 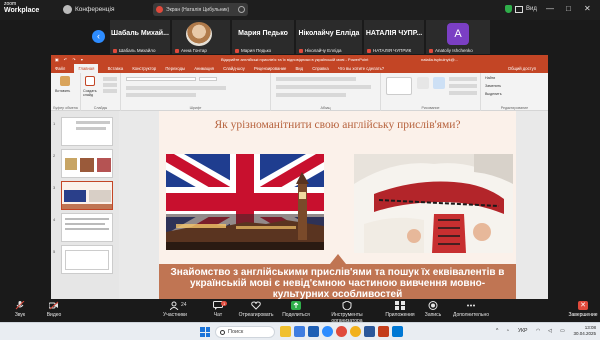 I want to click on new-slide-icon, so click(x=90, y=81).